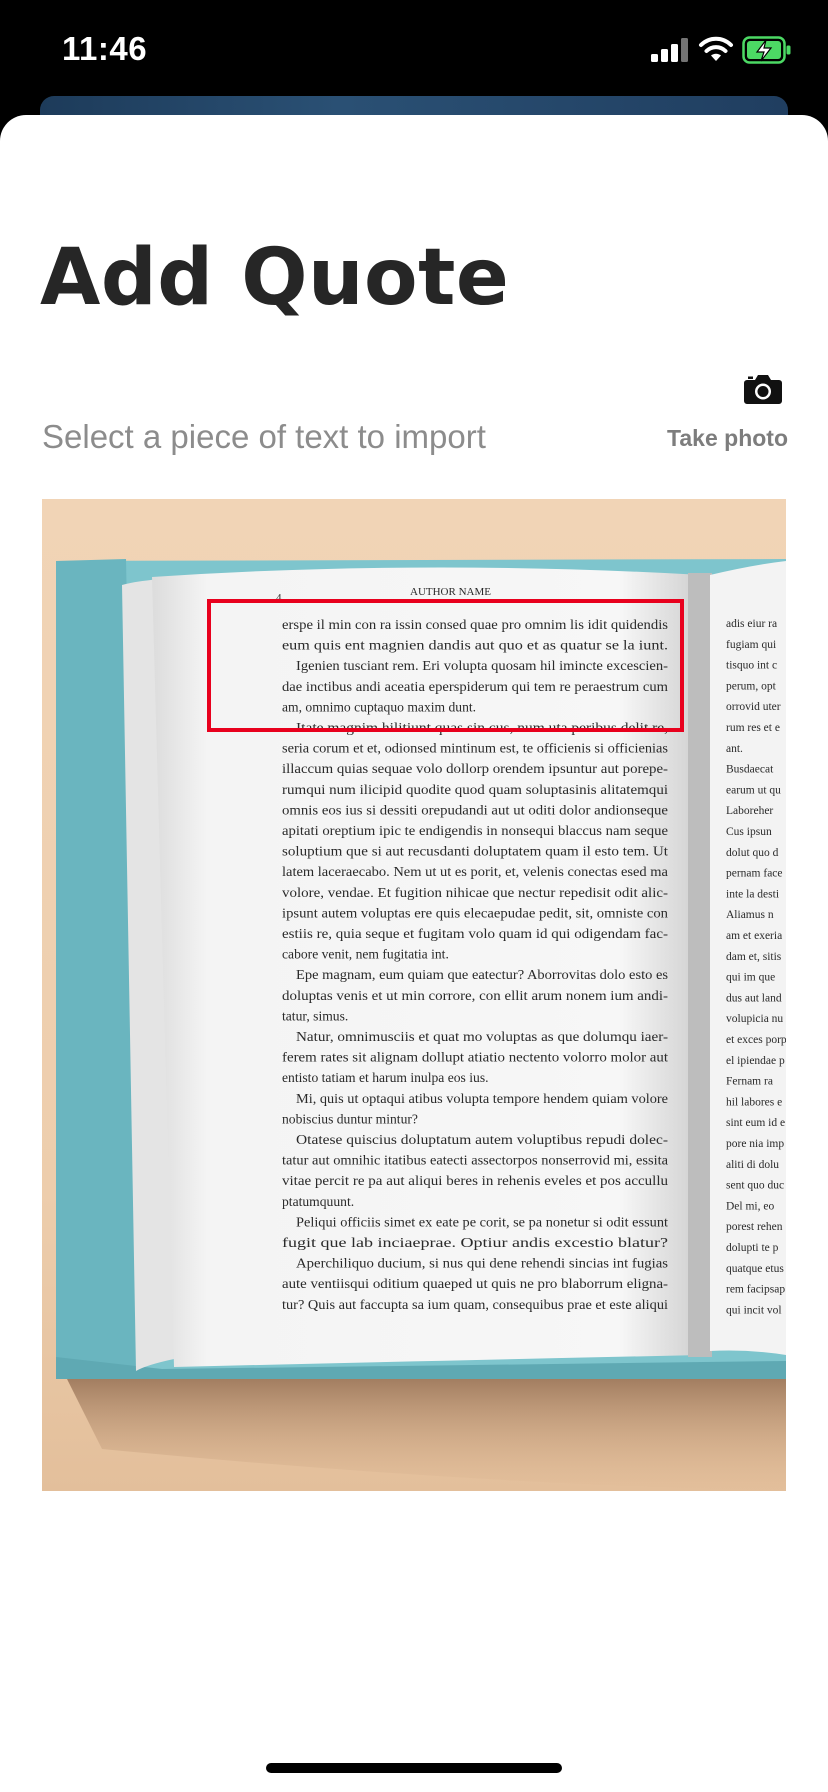 The height and width of the screenshot is (1792, 828). I want to click on right-page-text-line: el ipiendae p, so click(755, 1061).